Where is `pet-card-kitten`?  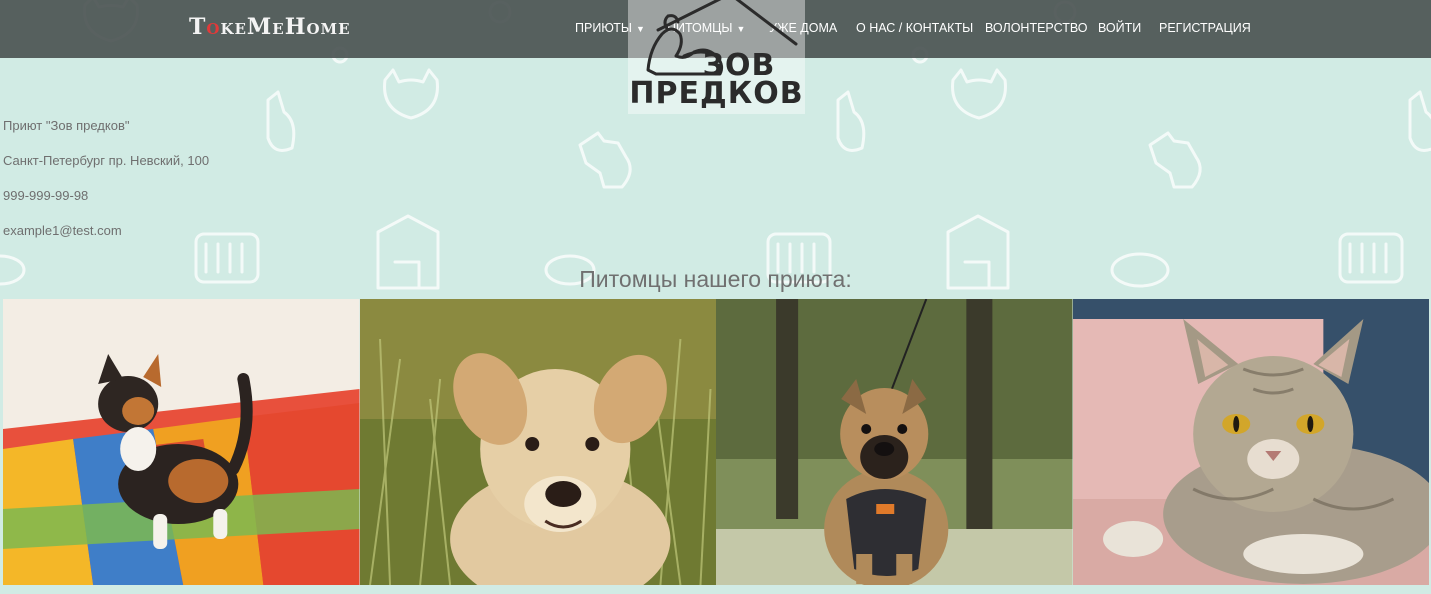 pet-card-kitten is located at coordinates (181, 442).